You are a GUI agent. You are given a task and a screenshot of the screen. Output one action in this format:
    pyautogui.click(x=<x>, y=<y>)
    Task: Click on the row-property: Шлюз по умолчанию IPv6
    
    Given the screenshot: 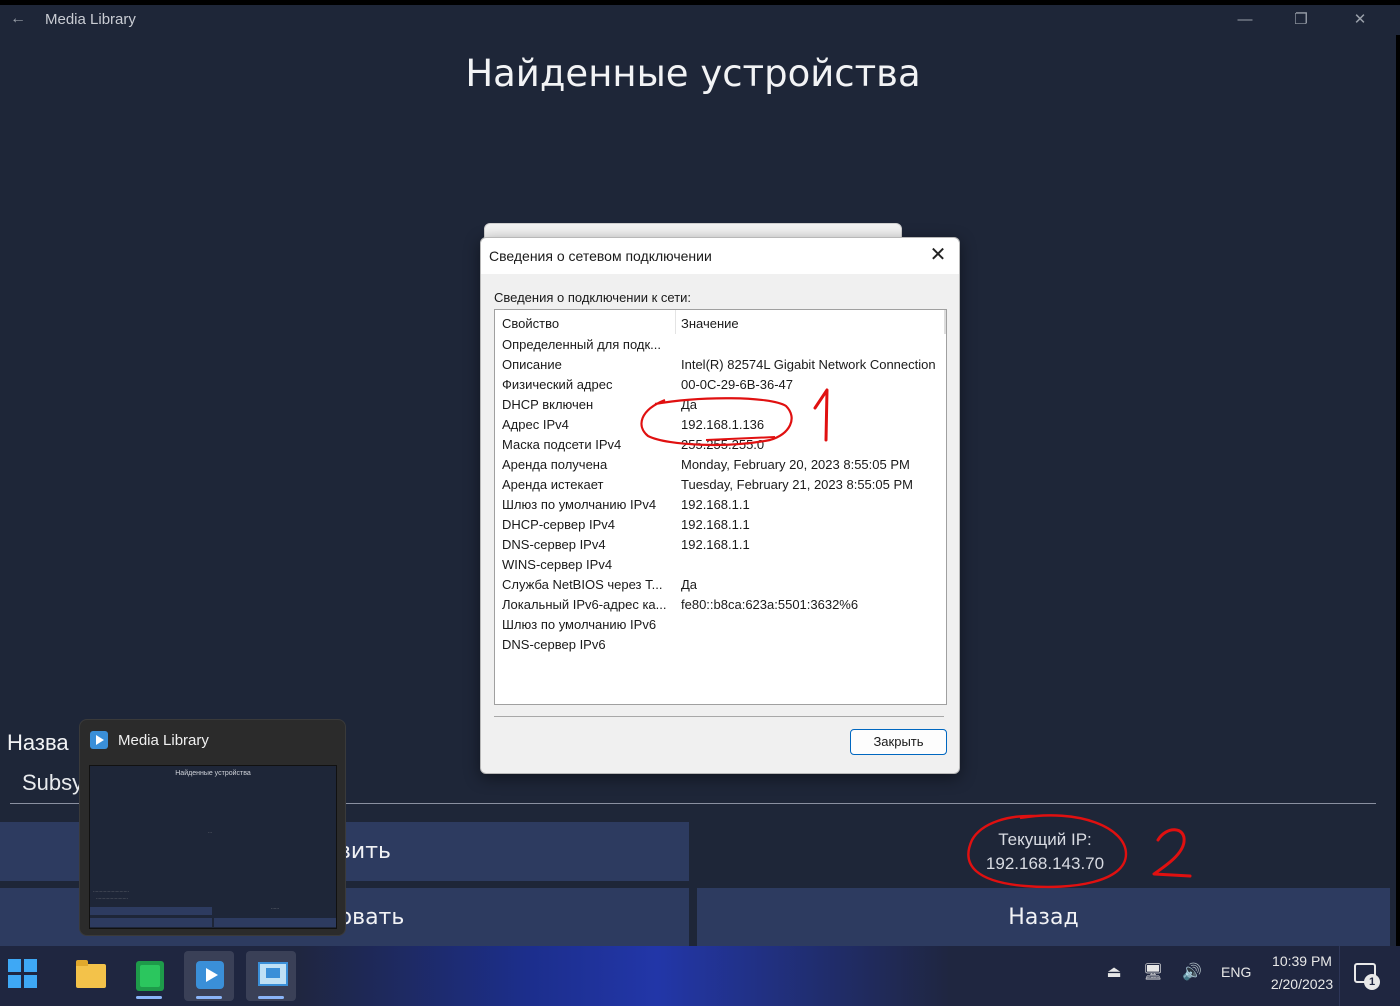 What is the action you would take?
    pyautogui.click(x=579, y=624)
    